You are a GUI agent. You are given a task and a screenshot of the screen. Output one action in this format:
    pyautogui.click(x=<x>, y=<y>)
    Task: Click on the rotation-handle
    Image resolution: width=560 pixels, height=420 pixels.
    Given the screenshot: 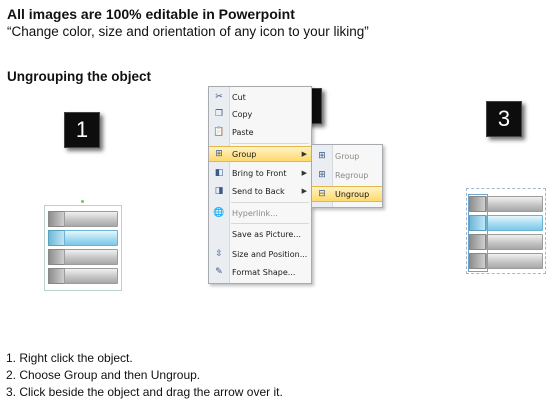 What is the action you would take?
    pyautogui.click(x=82, y=201)
    